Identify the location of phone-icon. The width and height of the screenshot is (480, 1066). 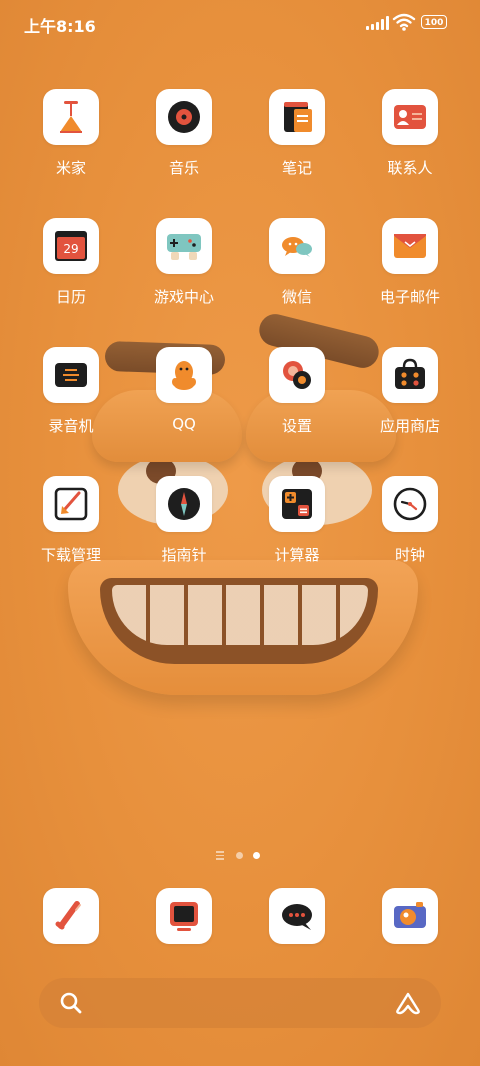
(68, 915).